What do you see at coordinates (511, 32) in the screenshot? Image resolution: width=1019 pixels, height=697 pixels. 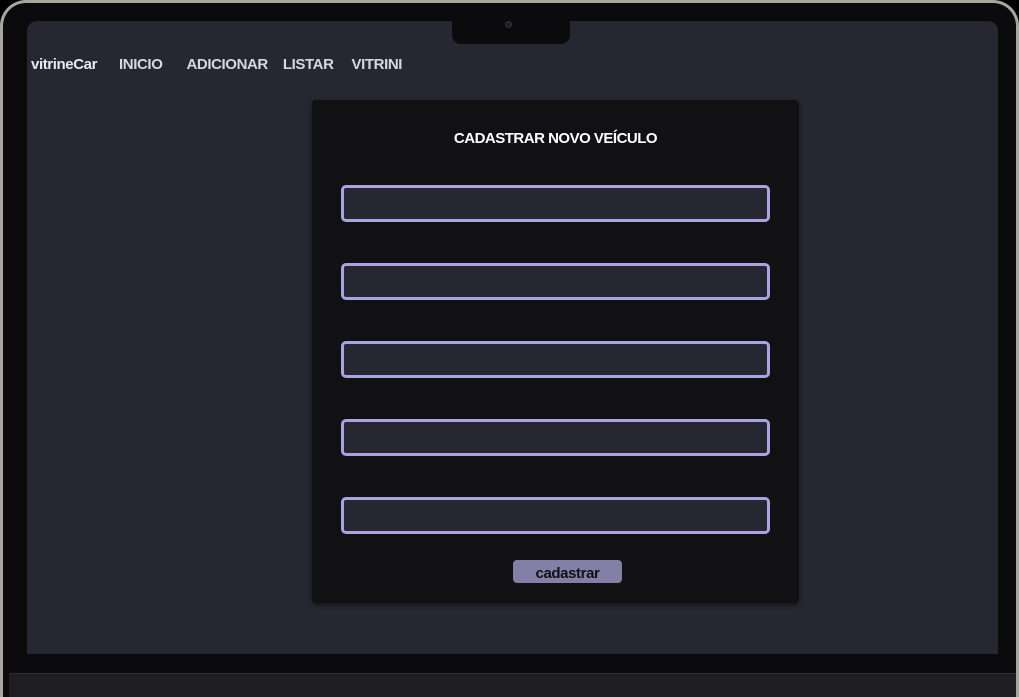 I see `camera-notch` at bounding box center [511, 32].